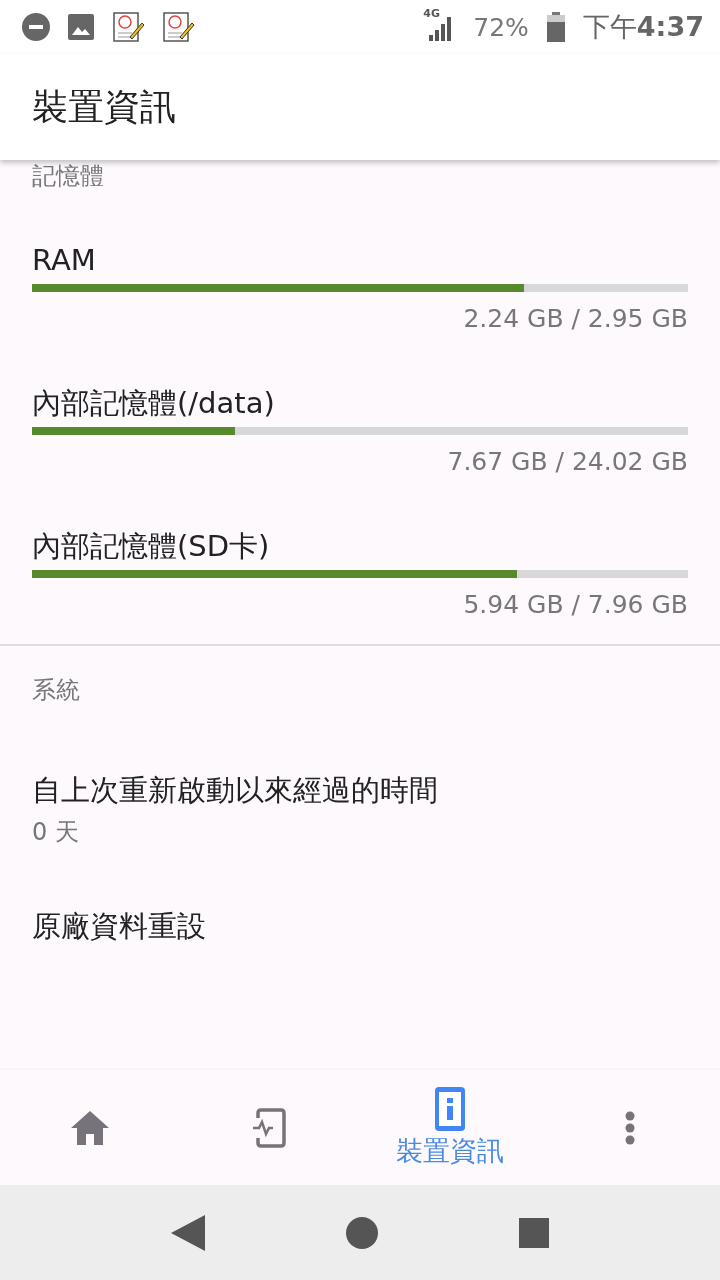 The image size is (720, 1280). Describe the element at coordinates (450, 1108) in the screenshot. I see `device-info-icon` at that location.